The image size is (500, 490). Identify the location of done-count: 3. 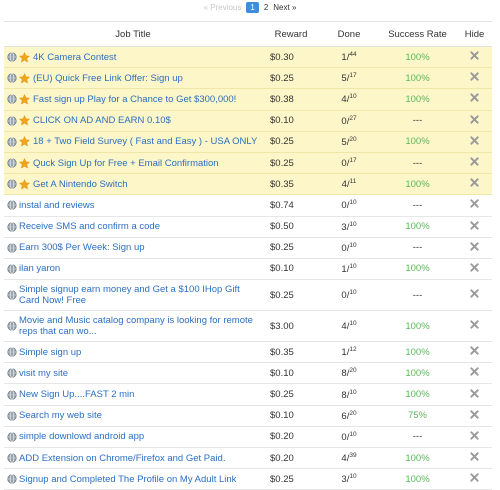
(344, 227).